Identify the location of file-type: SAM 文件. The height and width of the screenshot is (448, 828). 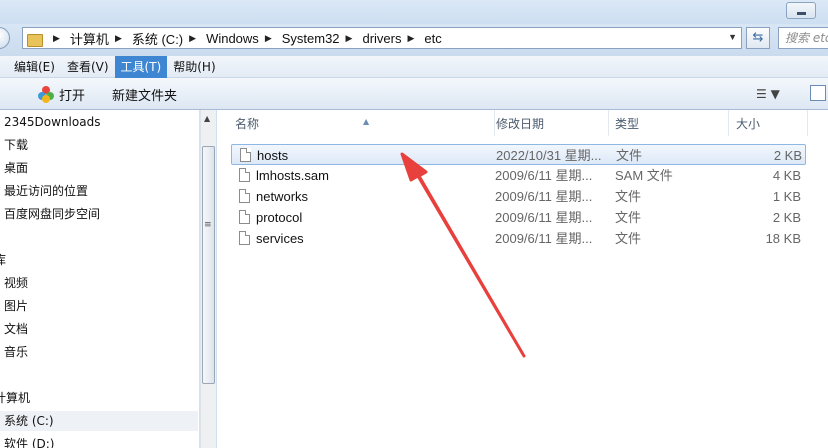
(644, 175).